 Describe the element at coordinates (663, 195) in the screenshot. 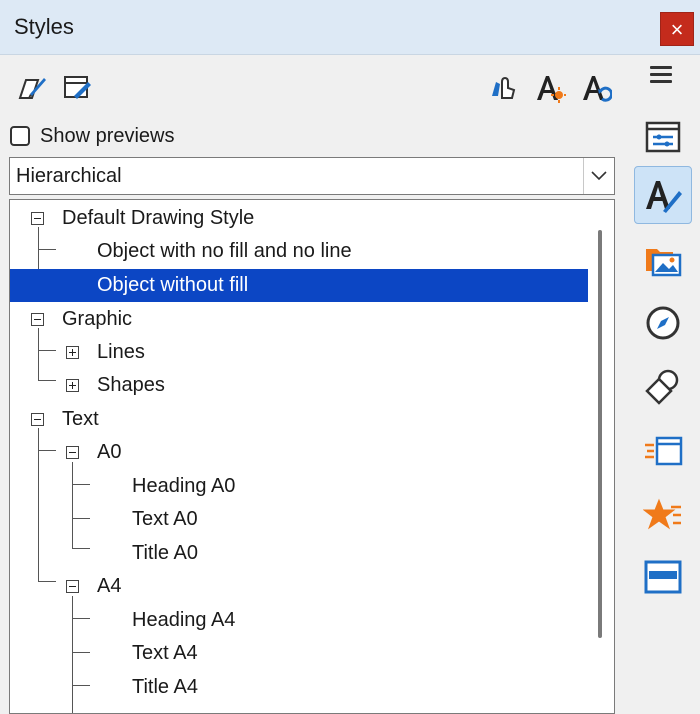

I see `styles-icon` at that location.